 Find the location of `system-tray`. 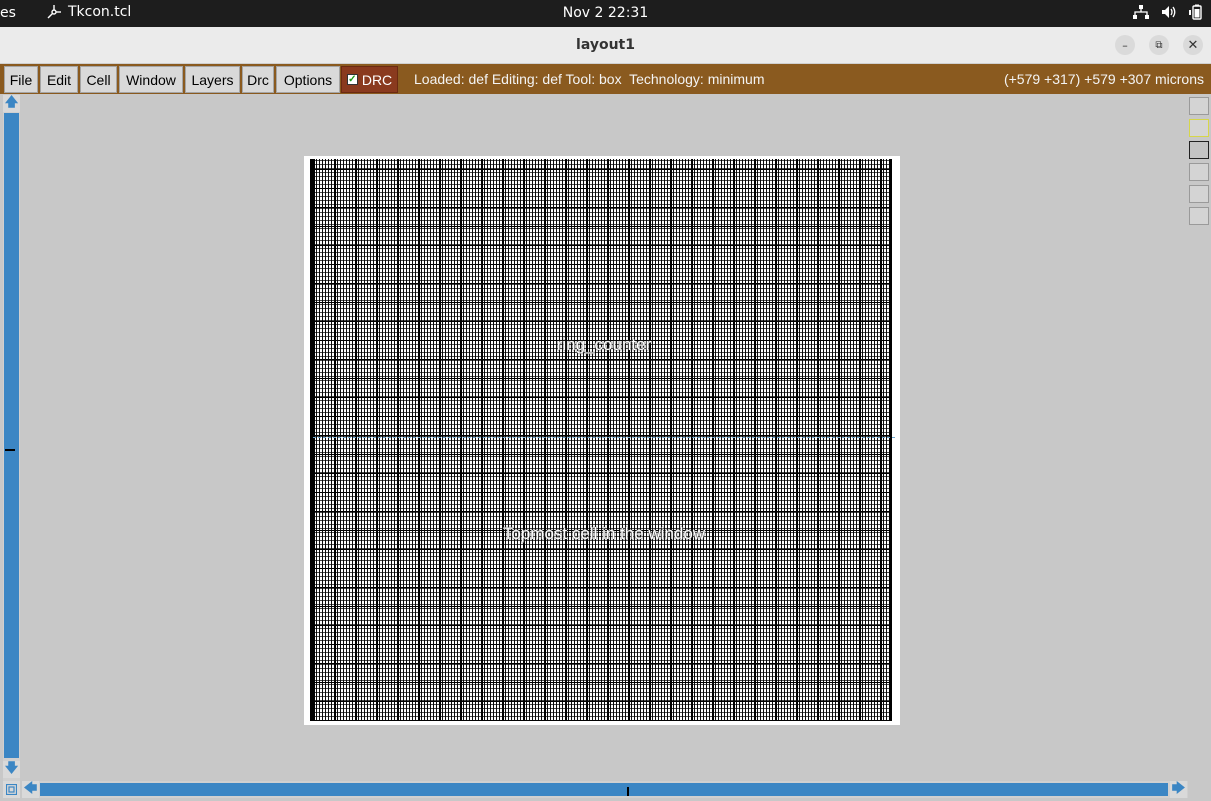

system-tray is located at coordinates (1169, 12).